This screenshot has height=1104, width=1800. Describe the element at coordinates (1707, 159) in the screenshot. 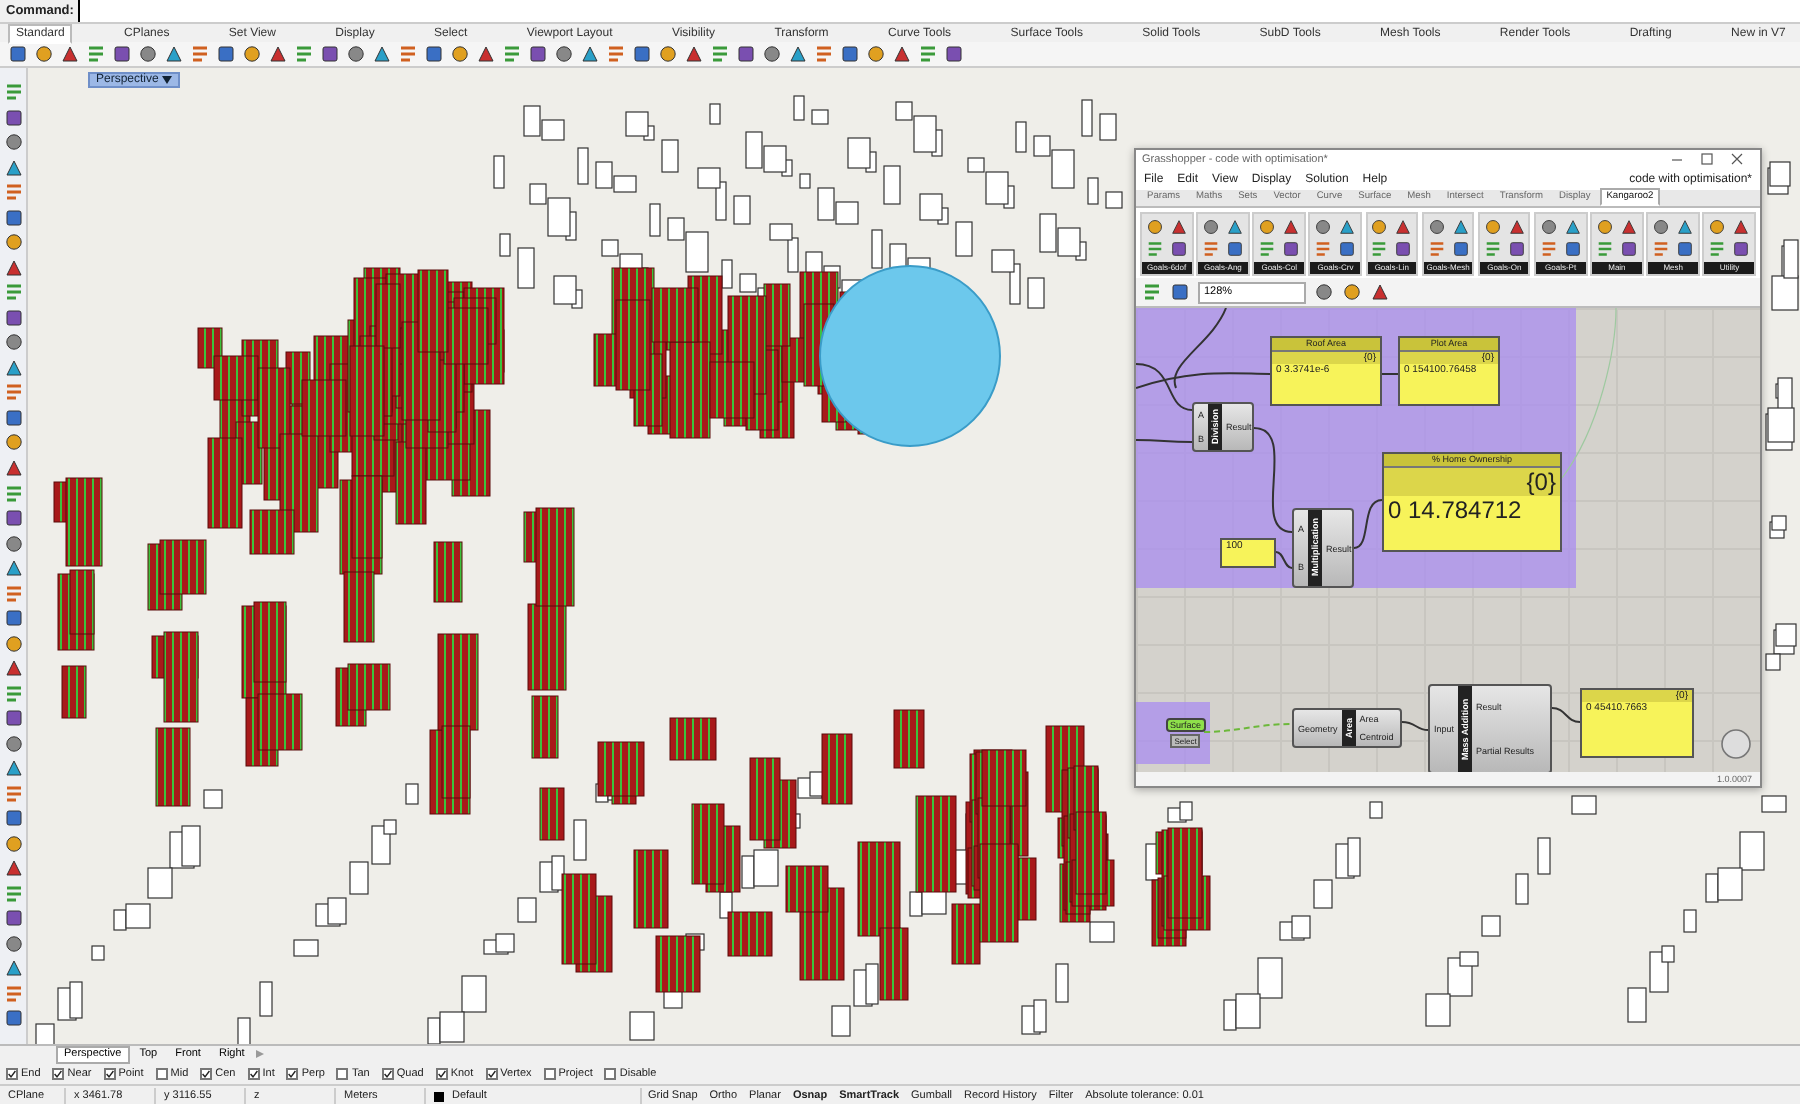

I see `maximize-icon` at that location.